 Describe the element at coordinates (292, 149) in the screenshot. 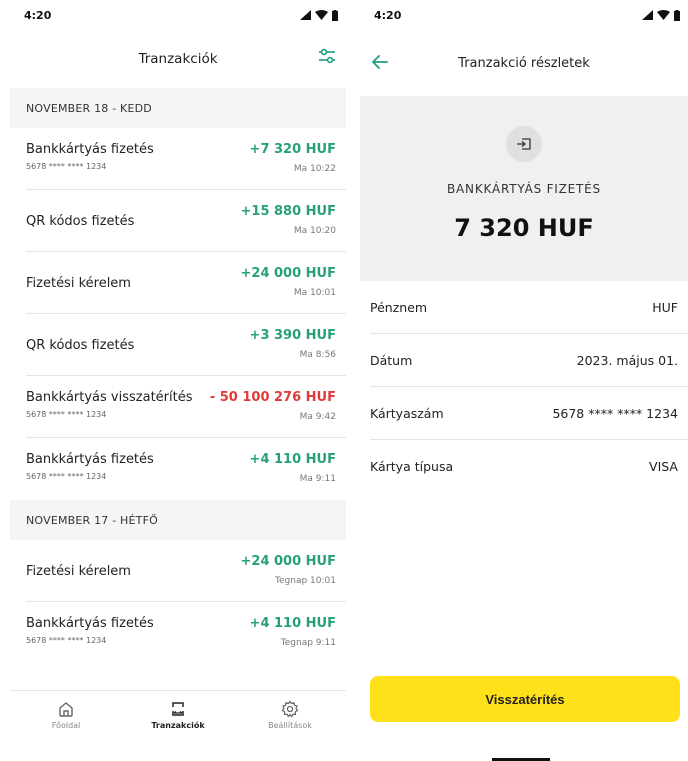

I see `transaction-amount: +7 320 HUF` at that location.